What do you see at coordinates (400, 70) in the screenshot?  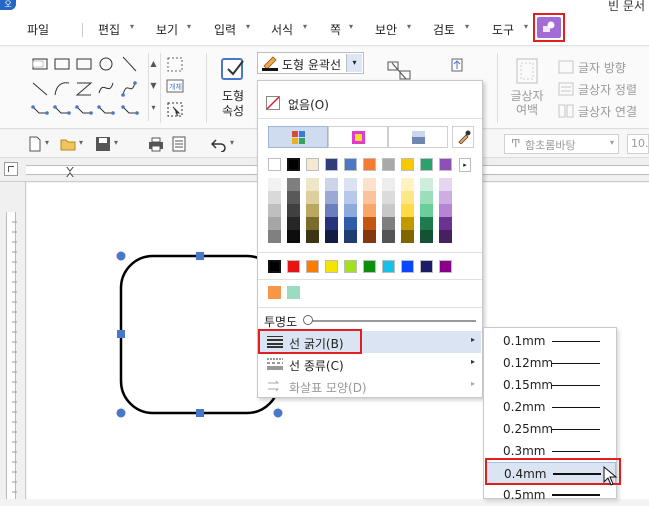 I see `line-tool` at bounding box center [400, 70].